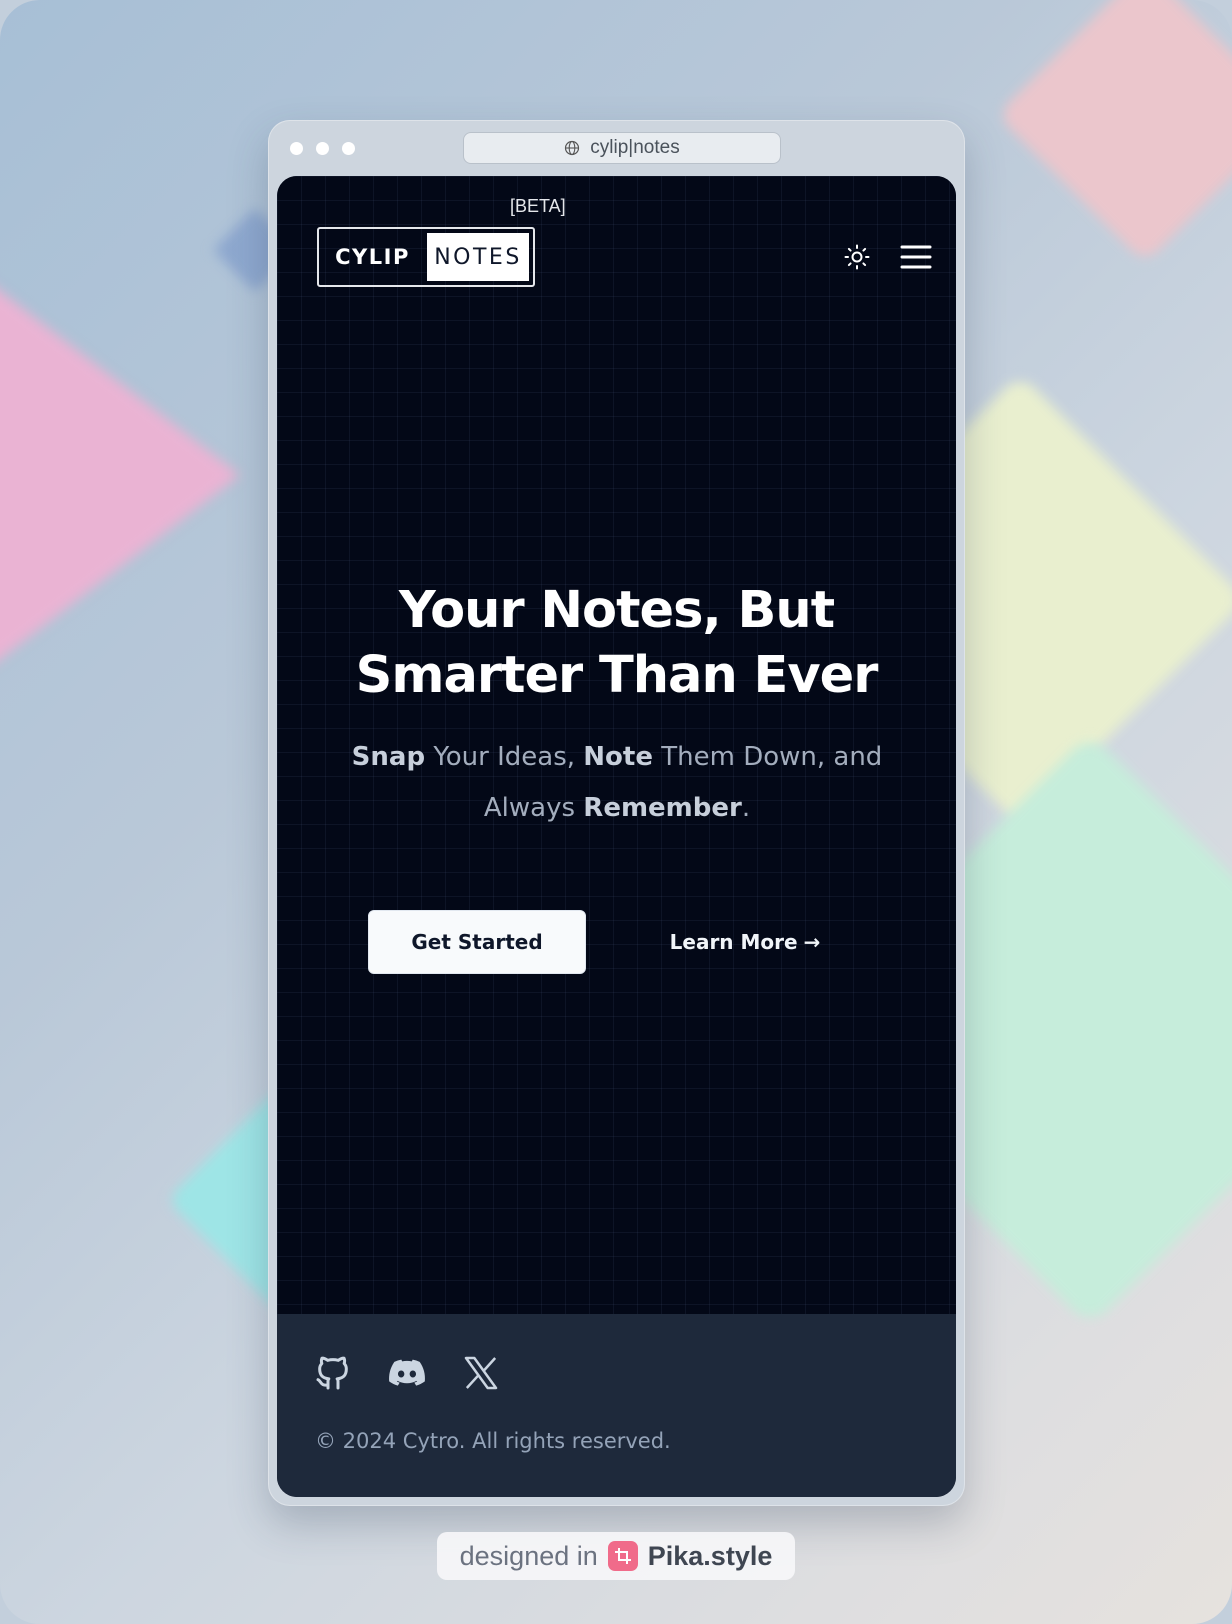 The width and height of the screenshot is (1232, 1624). I want to click on learn-more-link: Learn More →, so click(745, 942).